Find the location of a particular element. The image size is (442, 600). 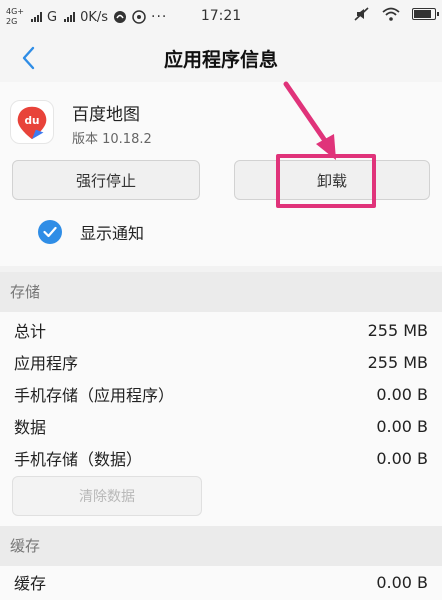

header-bar: 应用程序信息 is located at coordinates (221, 58).